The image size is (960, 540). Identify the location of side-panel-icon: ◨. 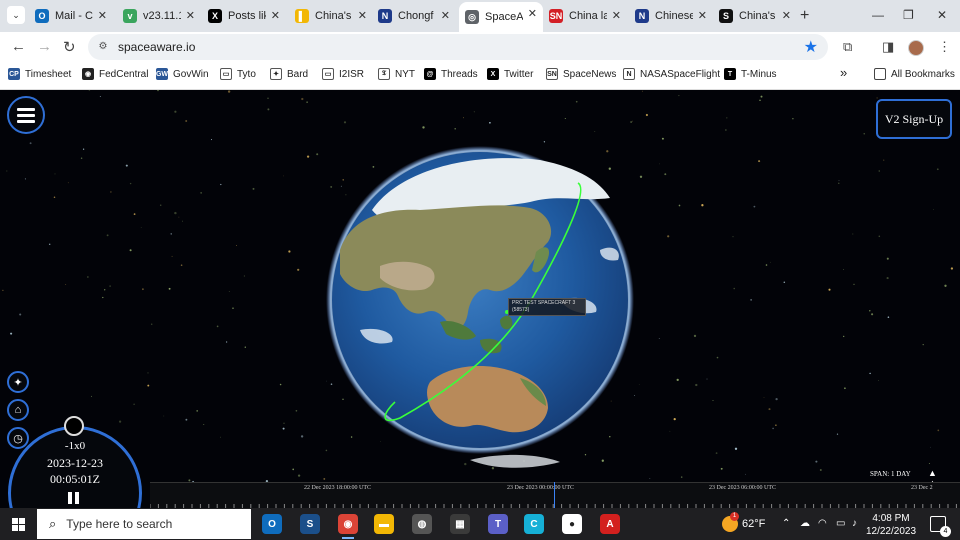
(888, 47).